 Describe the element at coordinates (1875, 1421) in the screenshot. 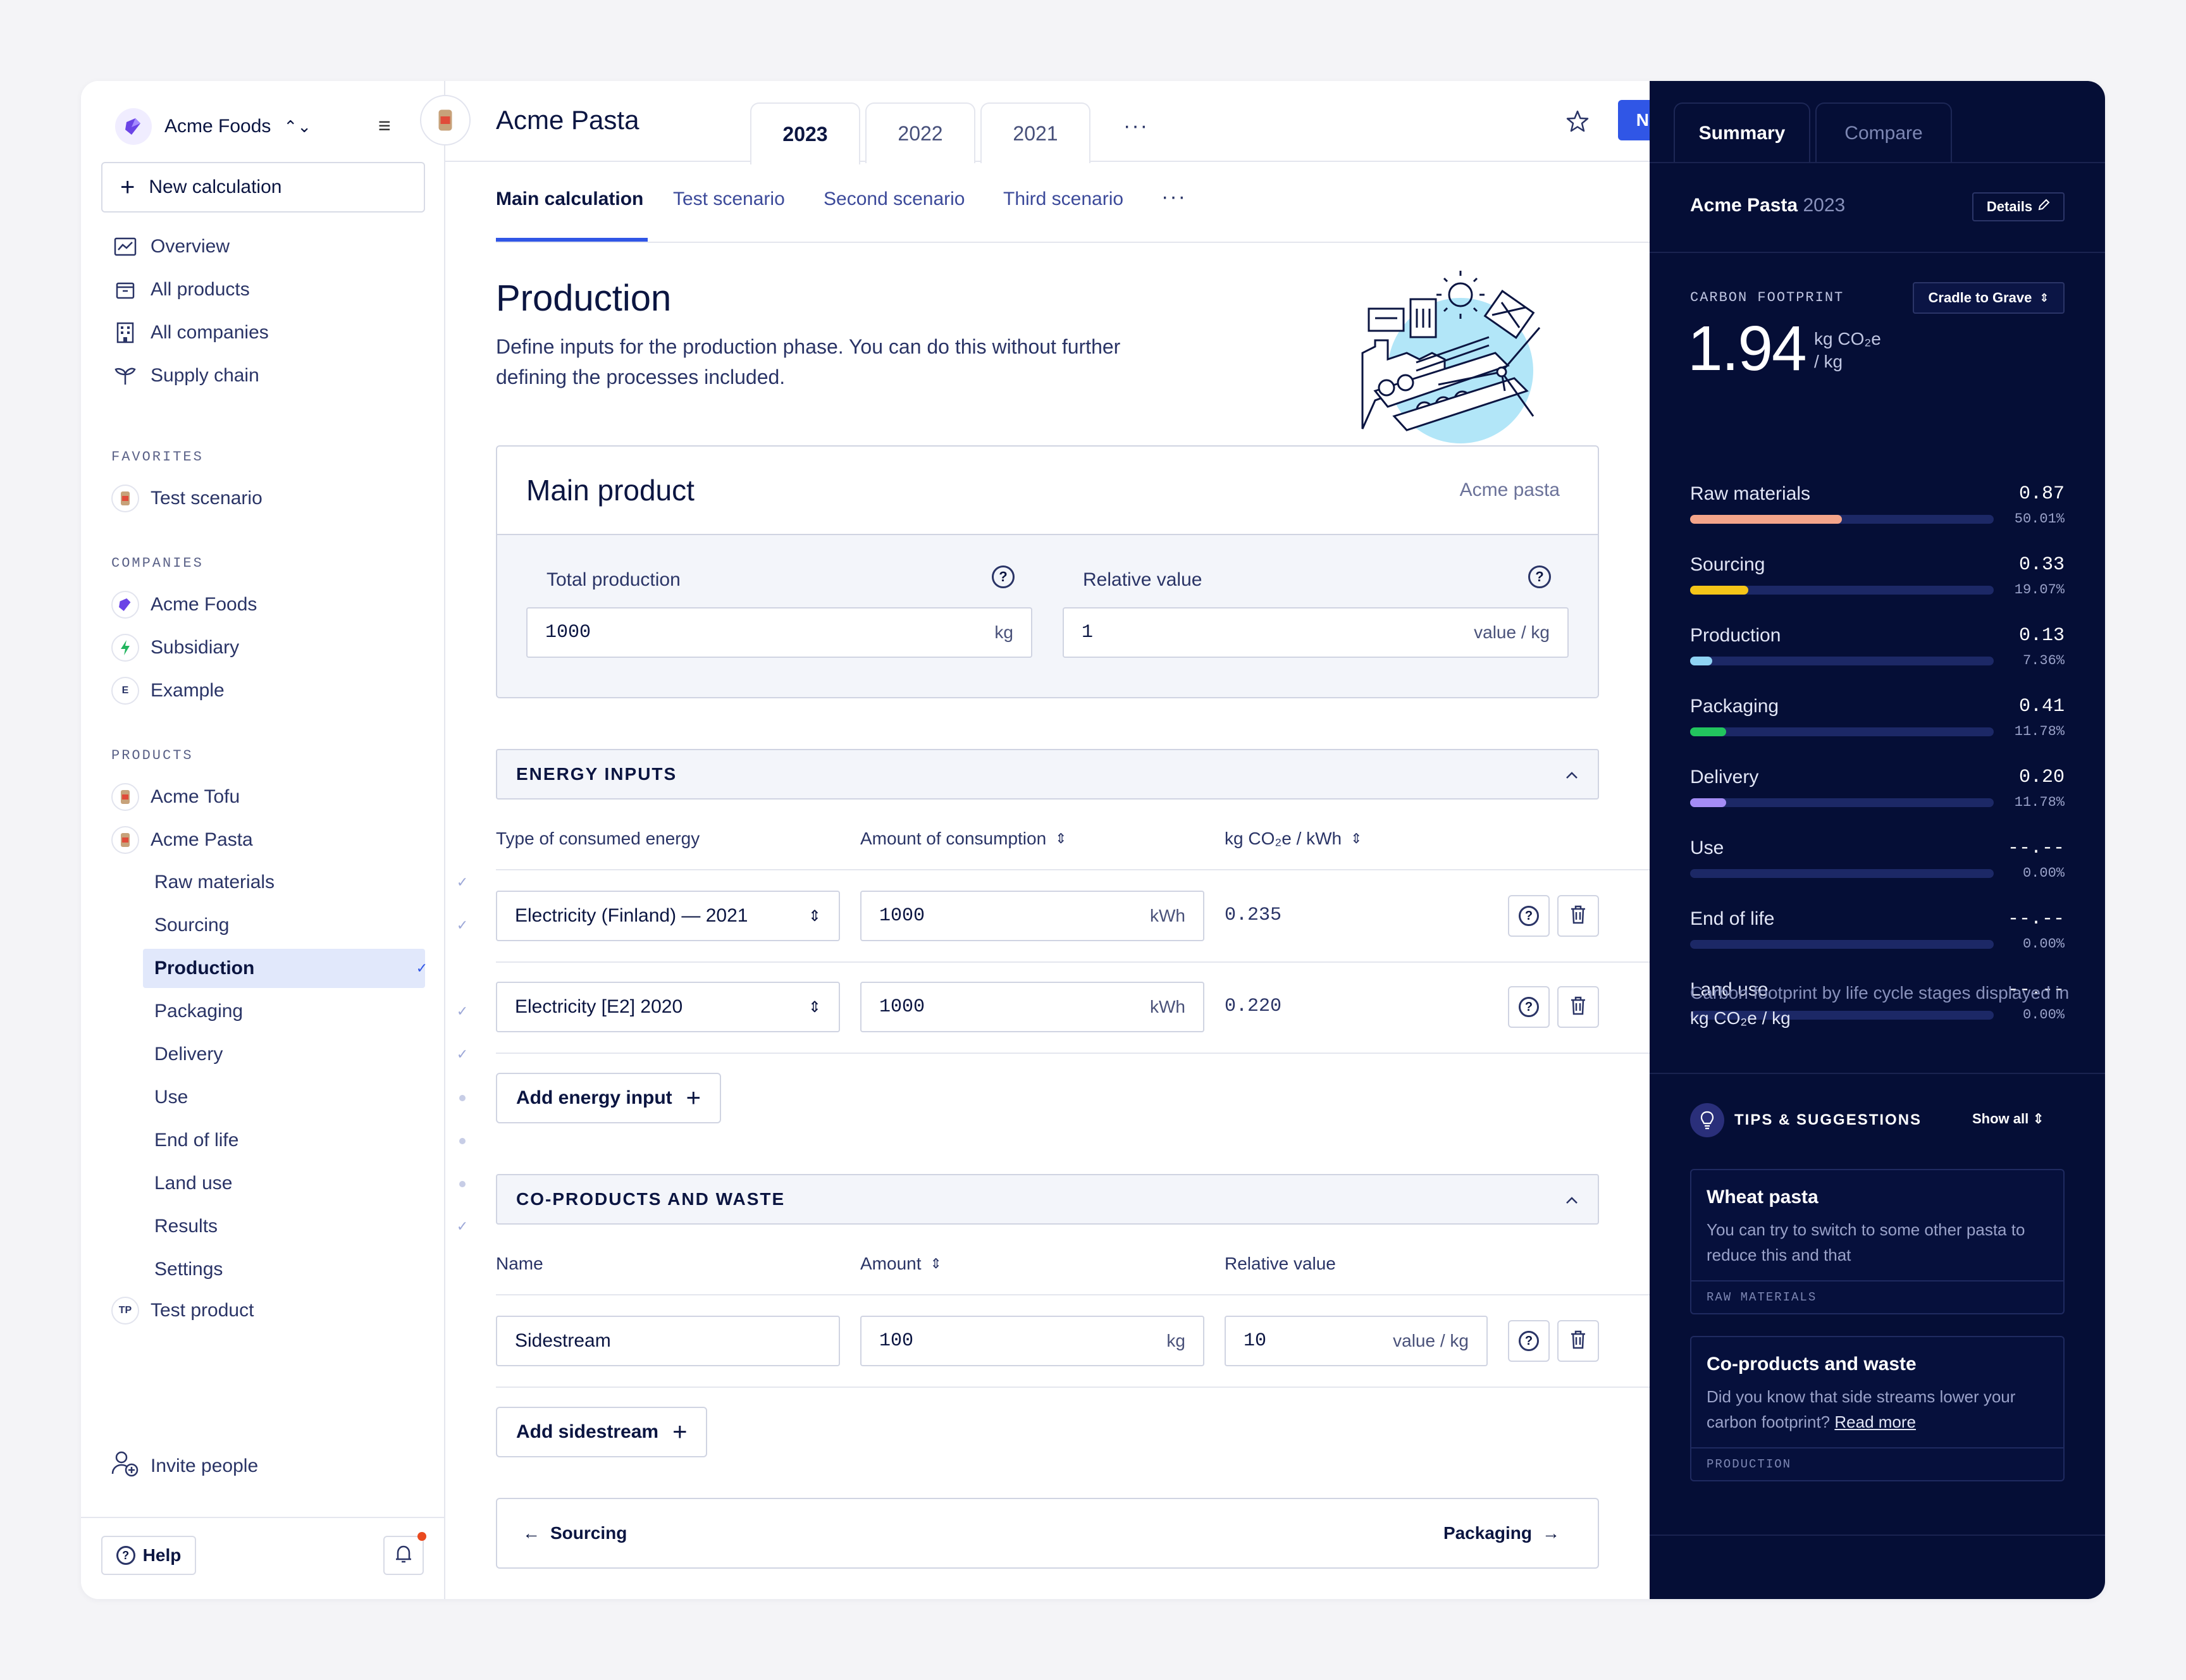

I see `read-more-link: Read more` at that location.